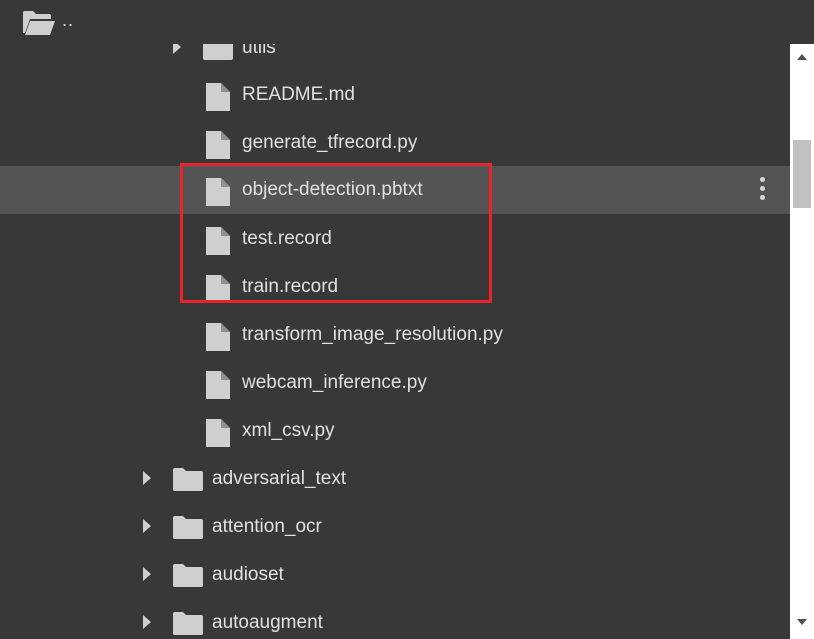  I want to click on more-options-icon, so click(762, 190).